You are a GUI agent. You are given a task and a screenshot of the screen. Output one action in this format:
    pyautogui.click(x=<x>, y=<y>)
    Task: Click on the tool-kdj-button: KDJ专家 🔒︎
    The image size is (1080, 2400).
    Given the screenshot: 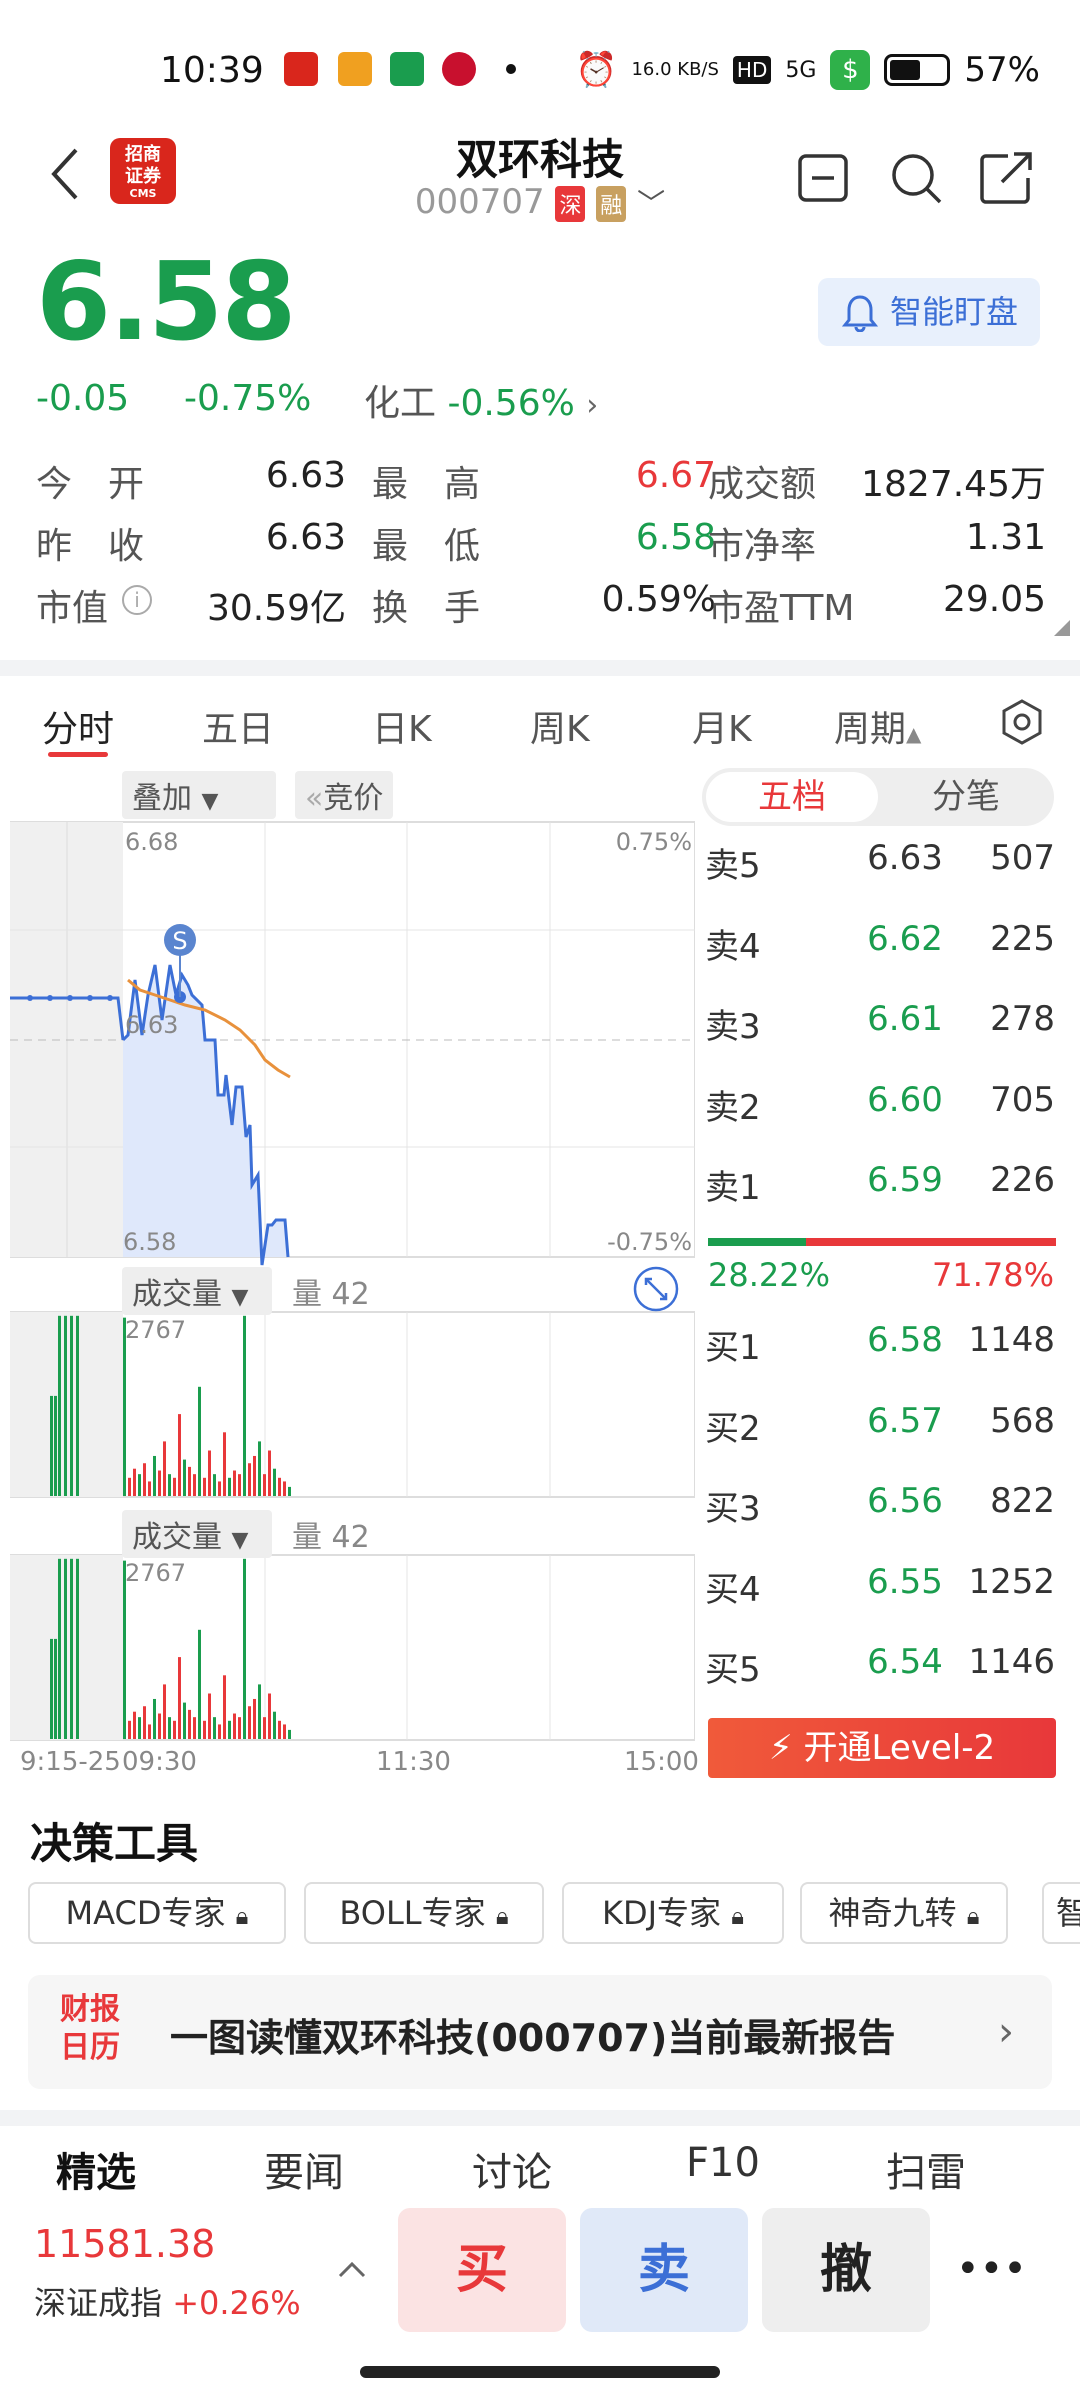 What is the action you would take?
    pyautogui.click(x=673, y=1913)
    